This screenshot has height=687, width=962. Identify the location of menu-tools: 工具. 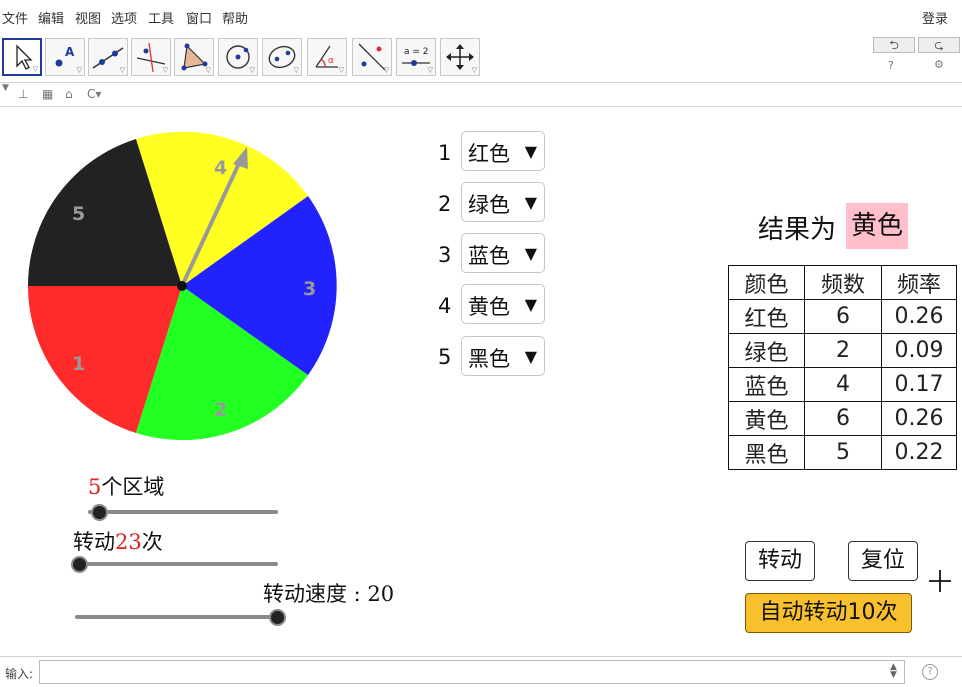
(161, 17).